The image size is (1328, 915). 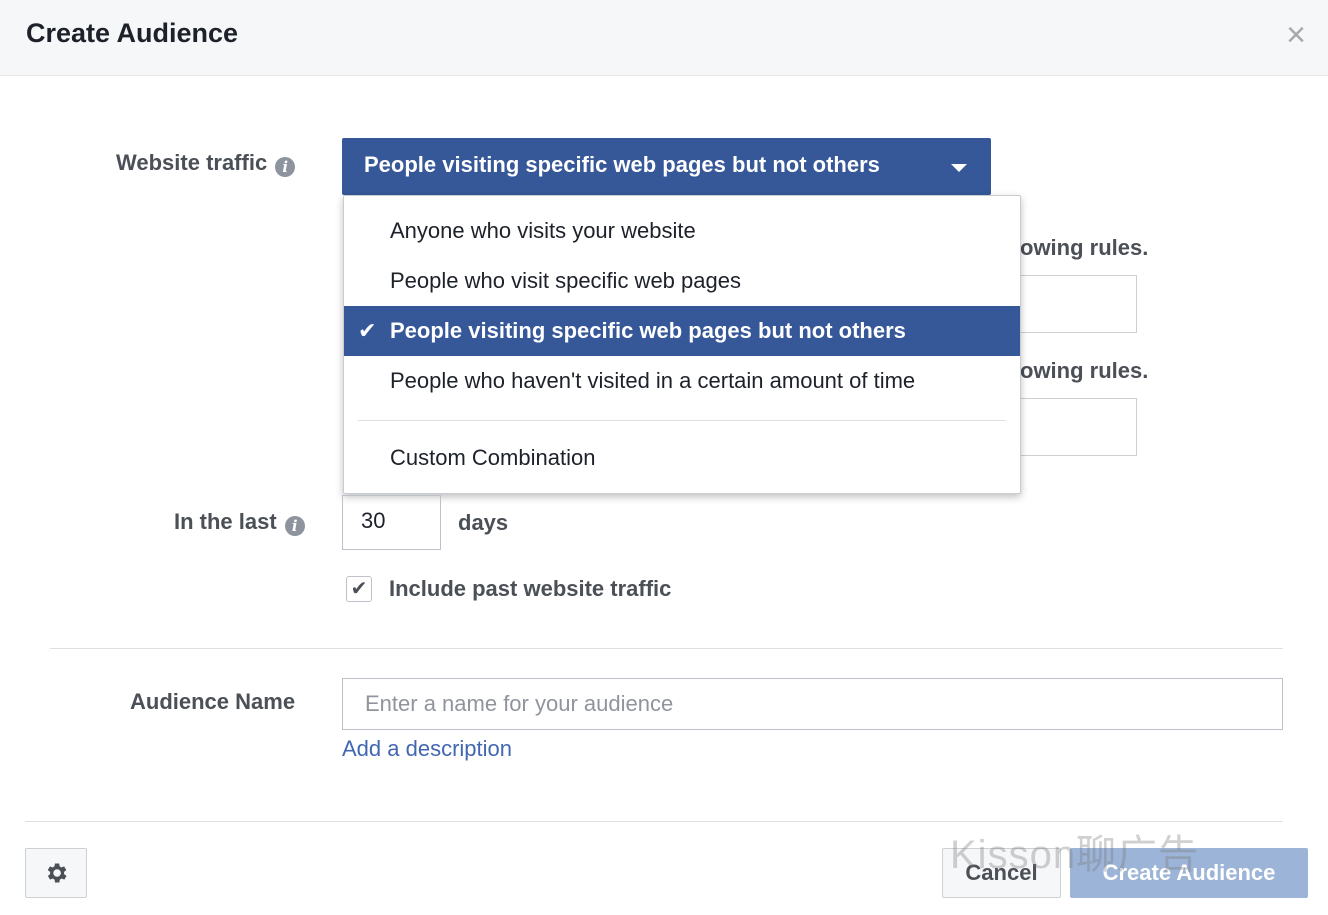 What do you see at coordinates (1296, 35) in the screenshot?
I see `close-icon: ×` at bounding box center [1296, 35].